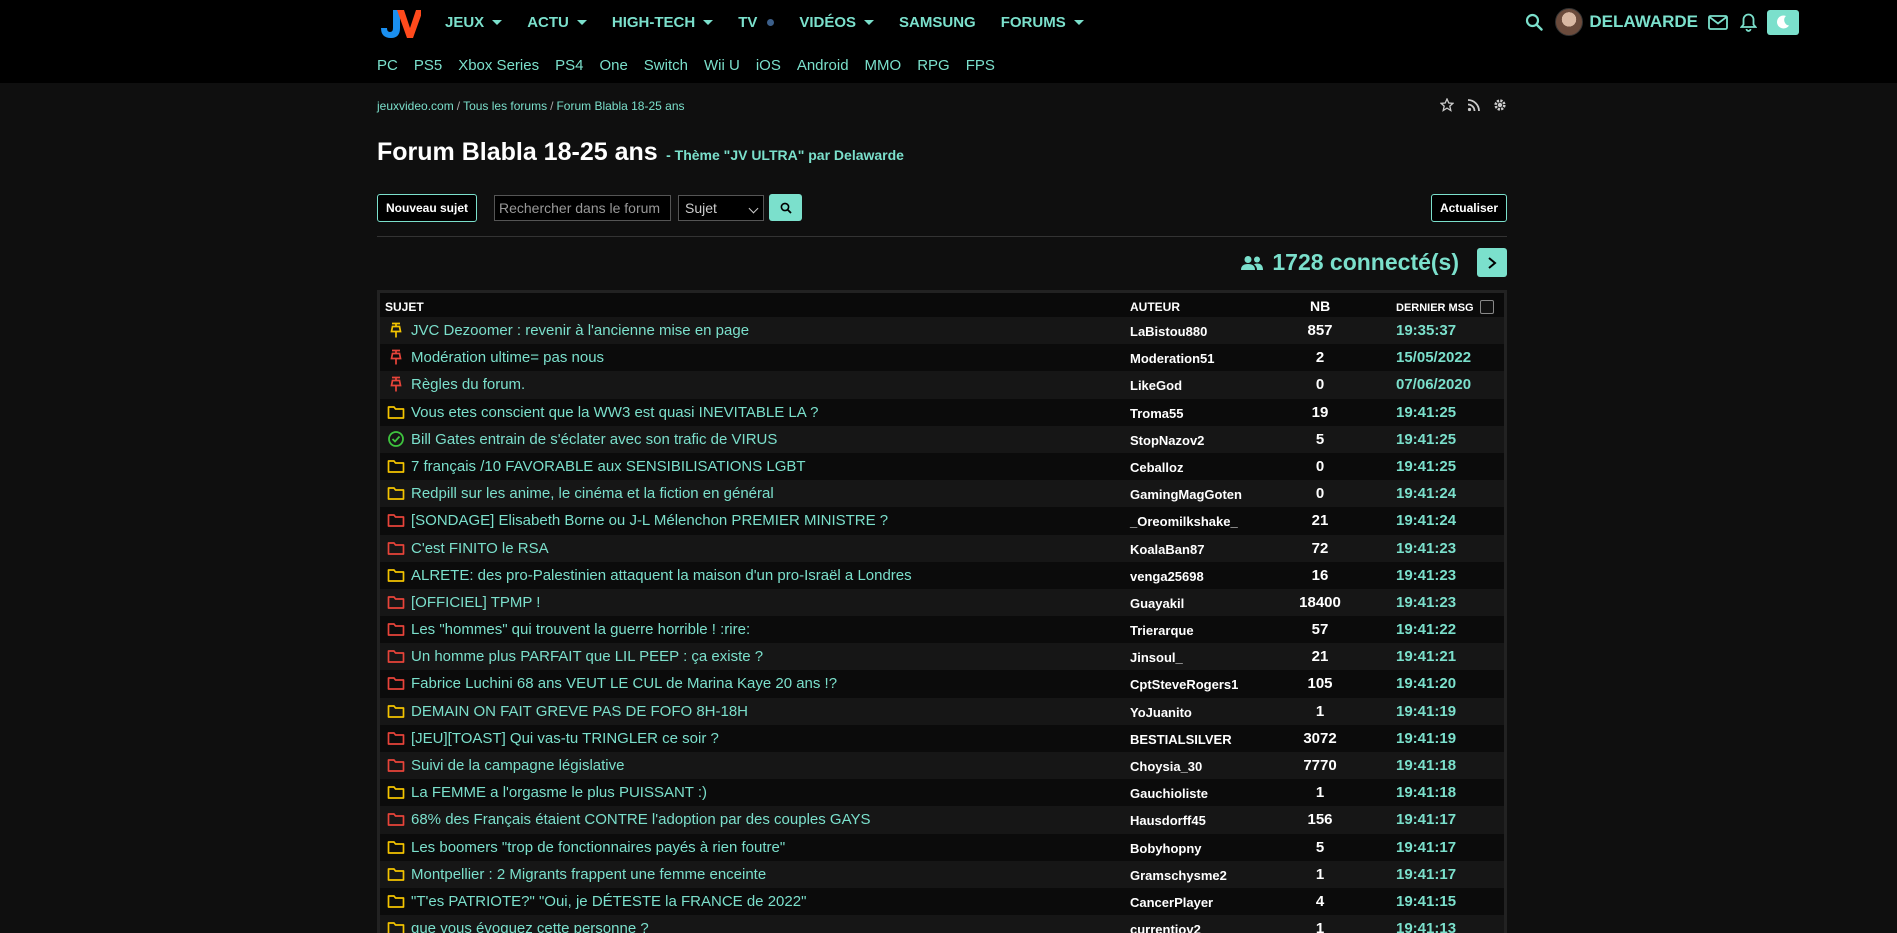 Image resolution: width=1897 pixels, height=933 pixels. What do you see at coordinates (980, 65) in the screenshot?
I see `subnav-item-fps: FPS` at bounding box center [980, 65].